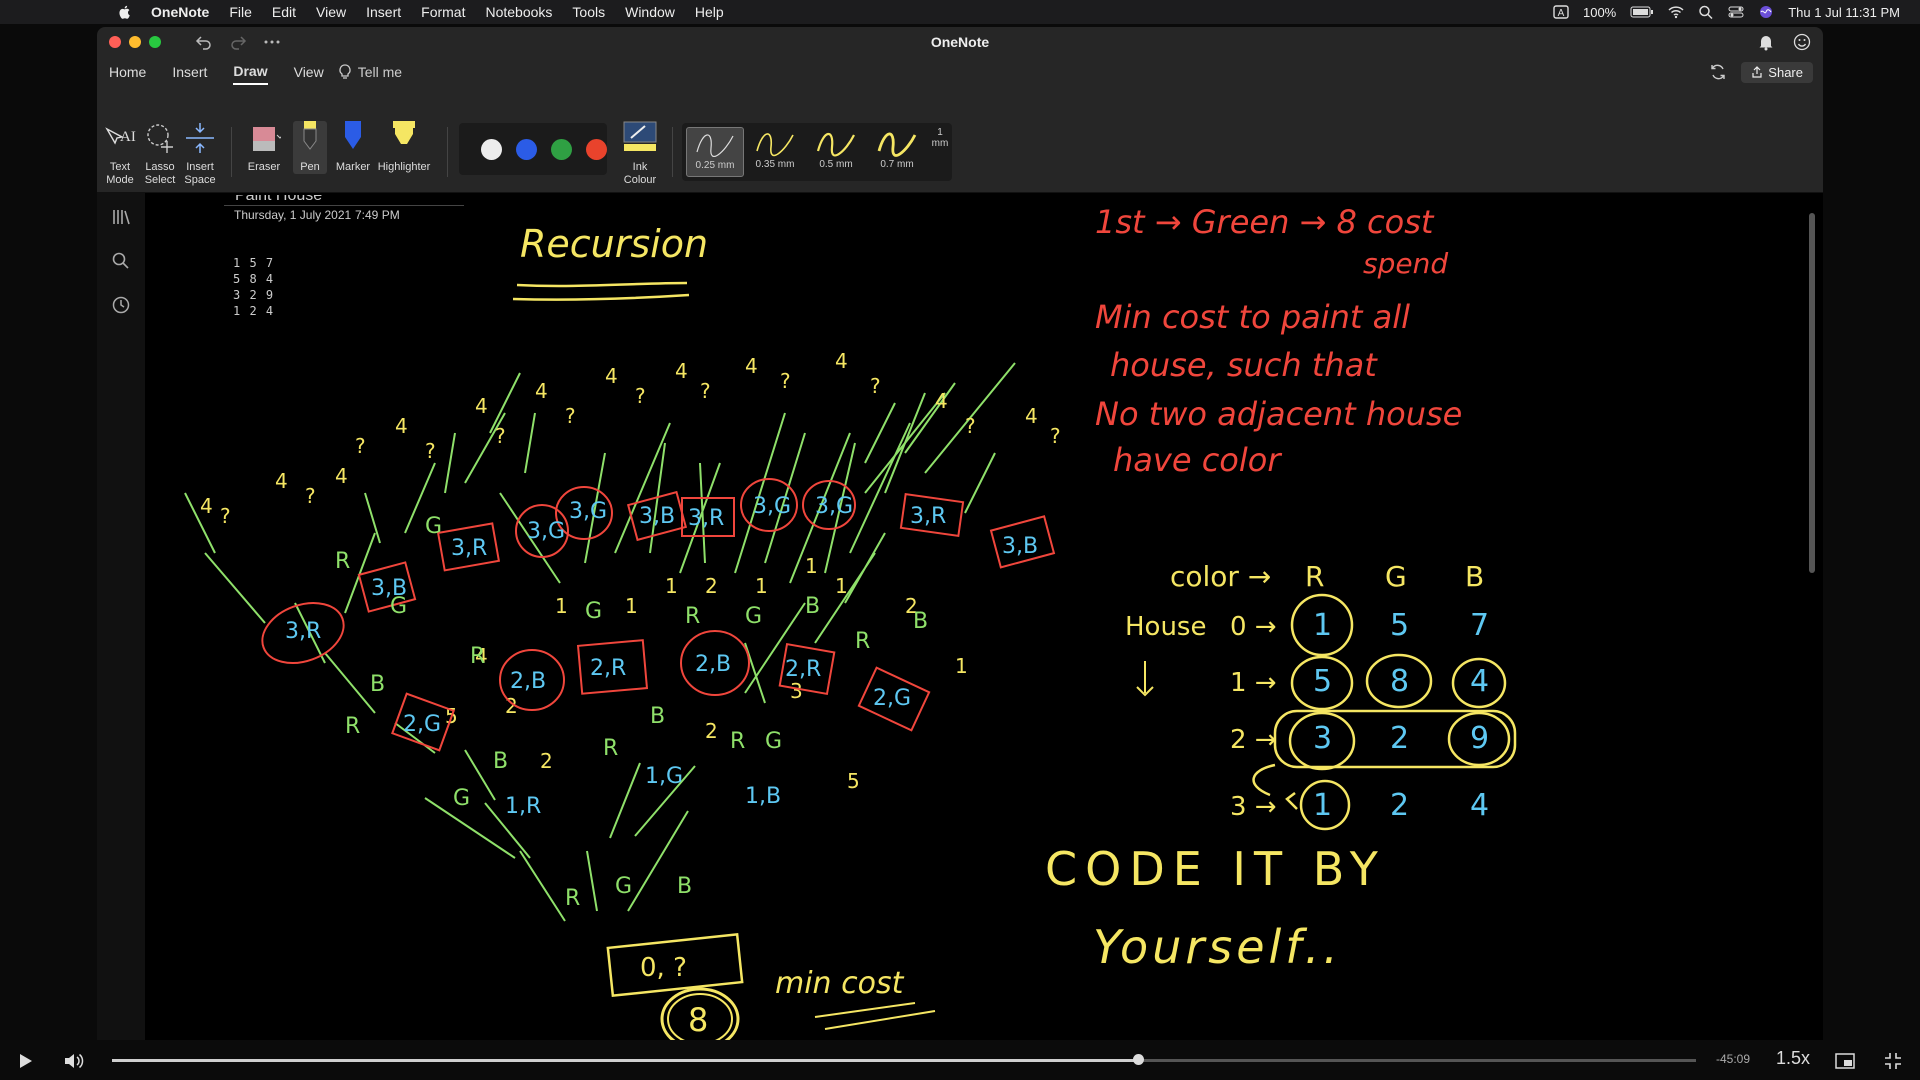 Image resolution: width=1920 pixels, height=1080 pixels. What do you see at coordinates (310, 147) in the screenshot?
I see `pen-tool: Pen` at bounding box center [310, 147].